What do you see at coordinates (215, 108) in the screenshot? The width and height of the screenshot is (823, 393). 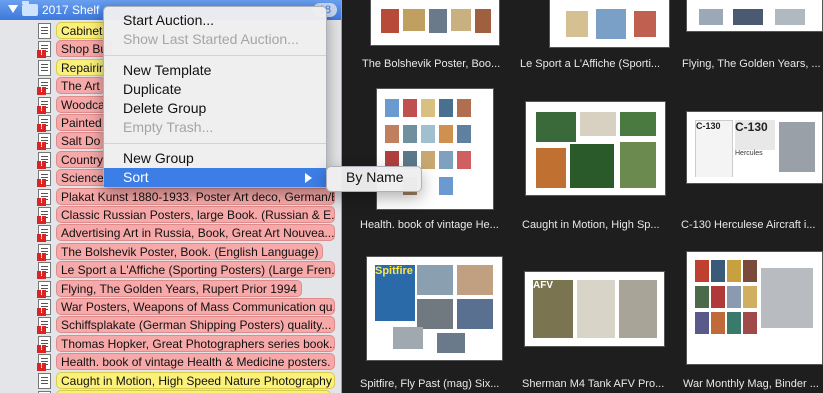 I see `menu-item-delete-group: Delete Group` at bounding box center [215, 108].